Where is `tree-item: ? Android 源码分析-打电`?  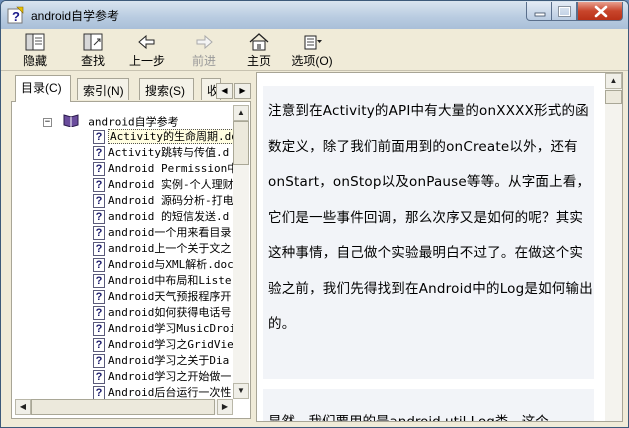 tree-item: ? Android 源码分析-打电 is located at coordinates (163, 201).